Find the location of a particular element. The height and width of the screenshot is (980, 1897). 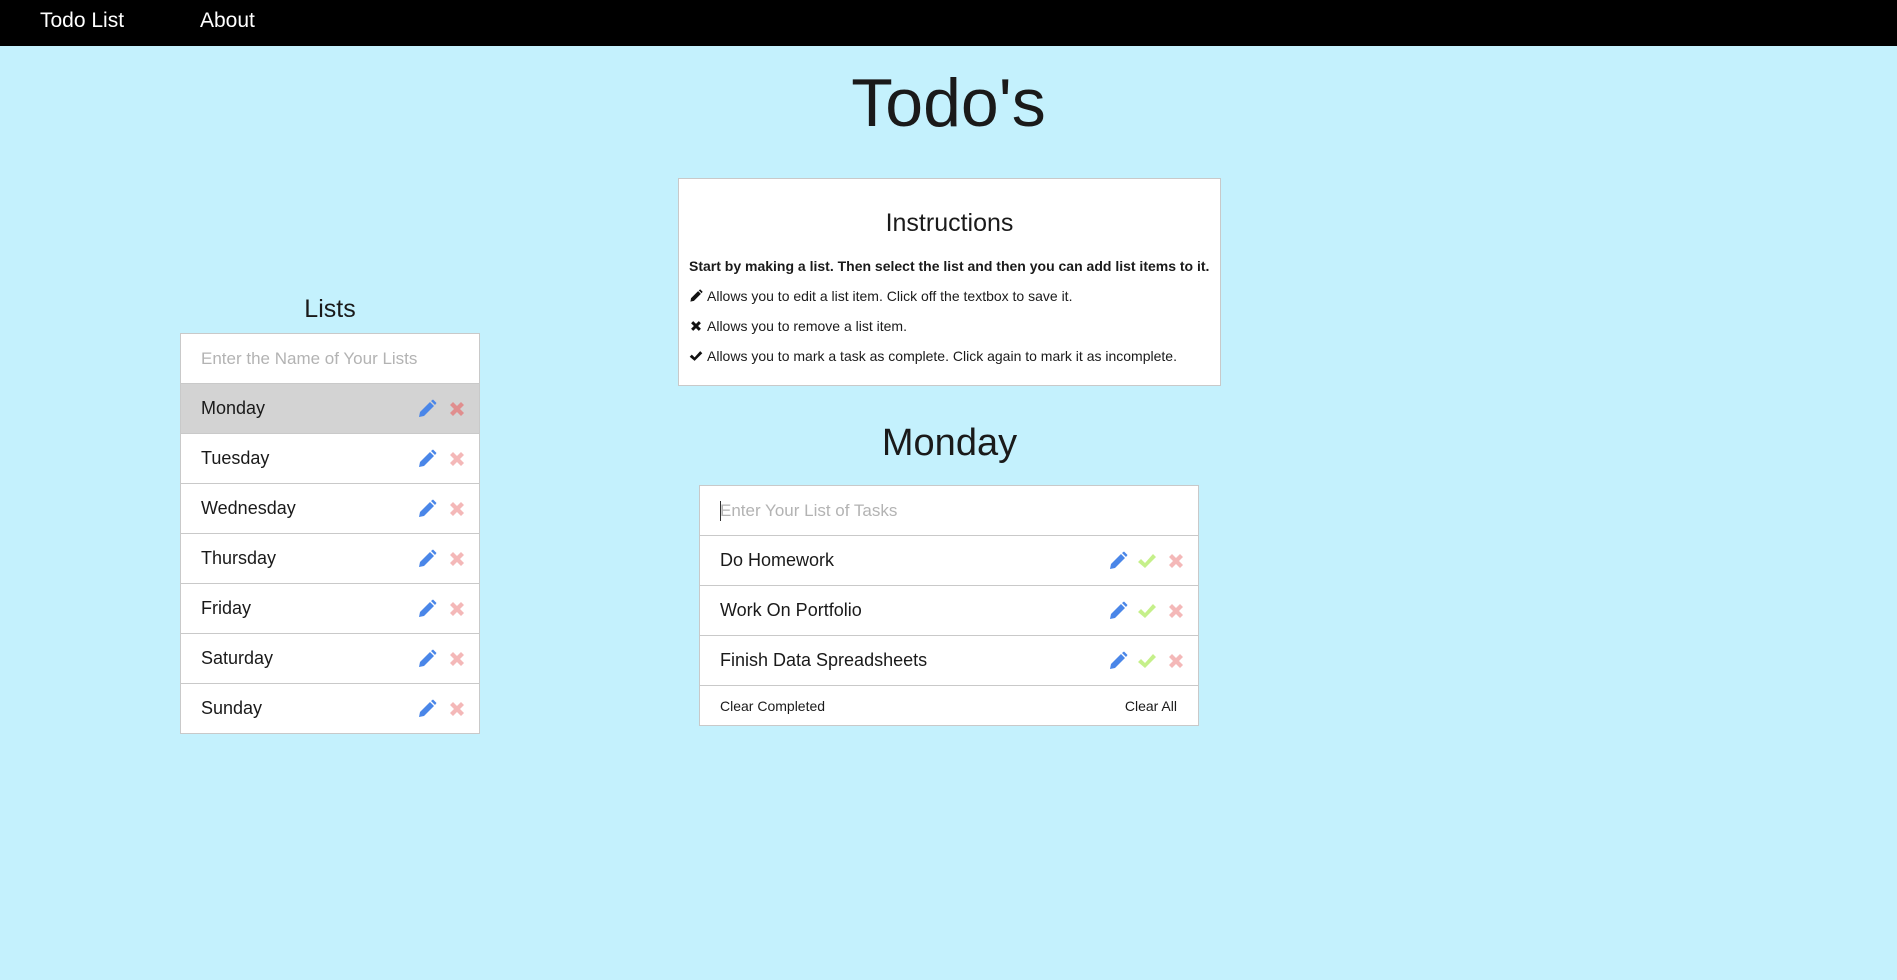

task-item: Finish Data Spreadsheets is located at coordinates (949, 660).